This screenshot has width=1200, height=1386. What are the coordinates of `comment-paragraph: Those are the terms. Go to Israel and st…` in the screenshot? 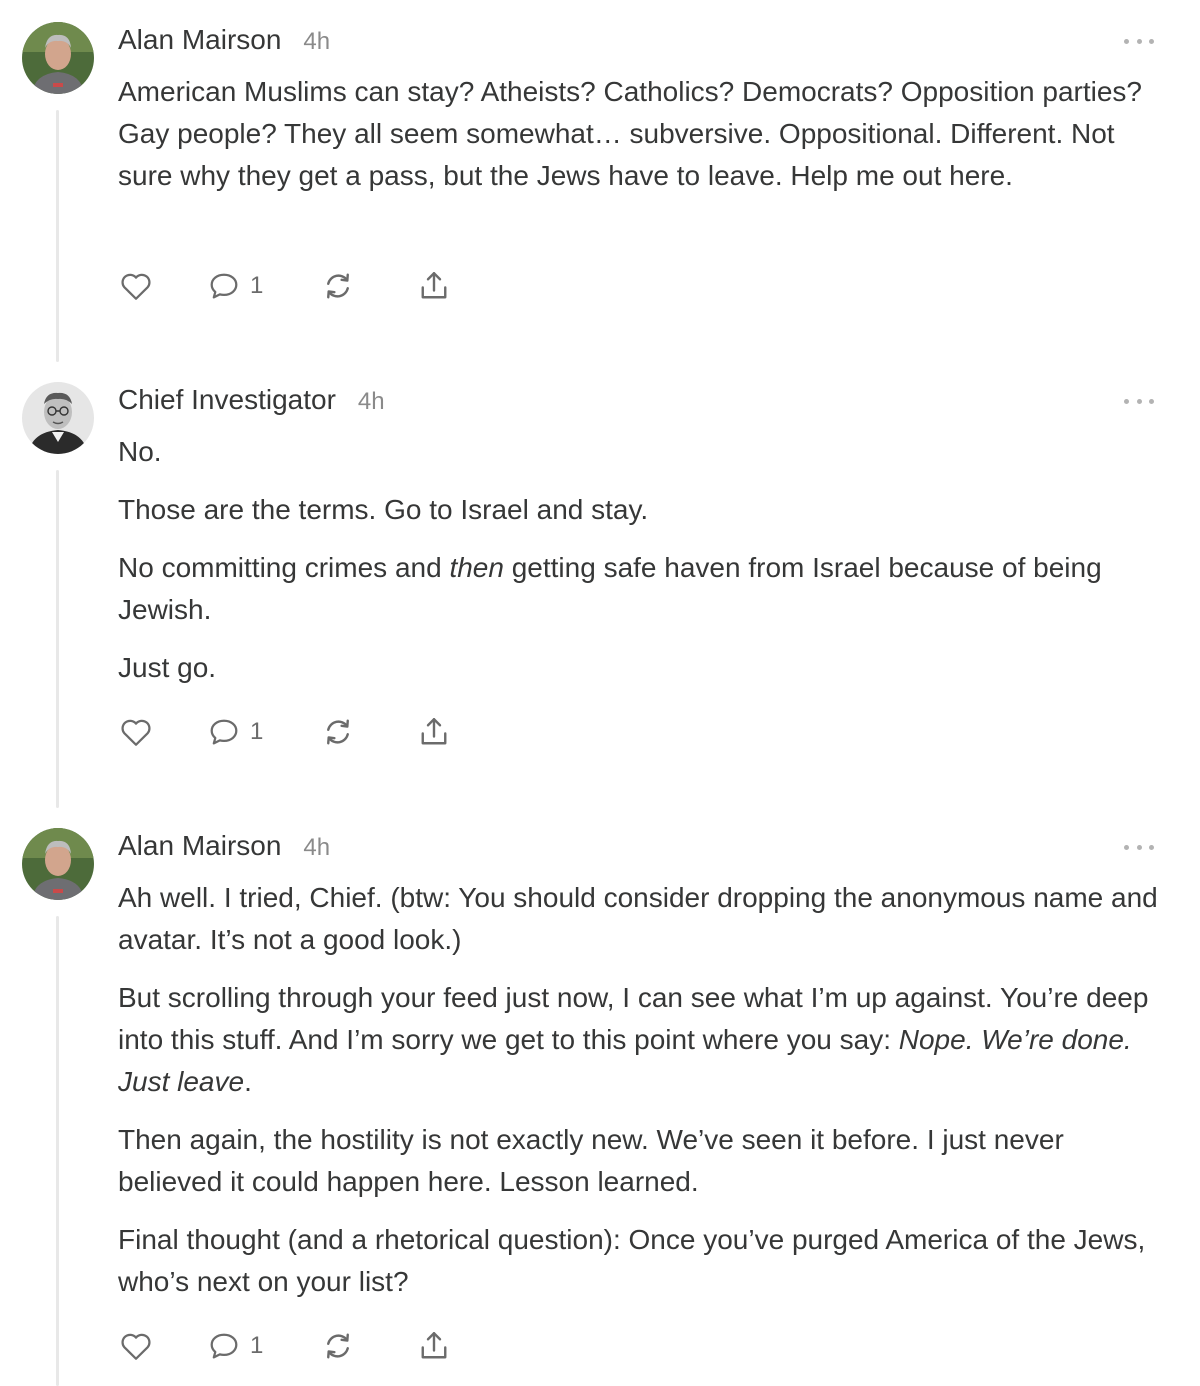 It's located at (383, 509).